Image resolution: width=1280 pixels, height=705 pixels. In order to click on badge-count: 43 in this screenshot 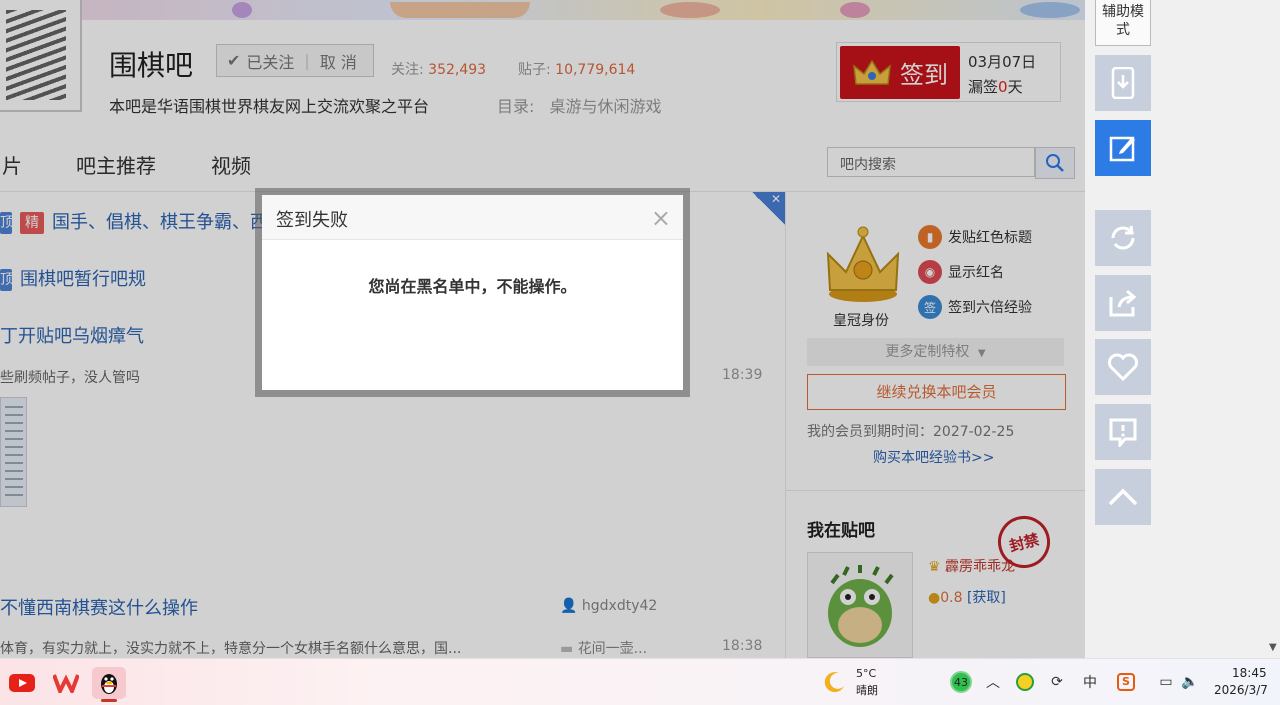, I will do `click(961, 682)`.